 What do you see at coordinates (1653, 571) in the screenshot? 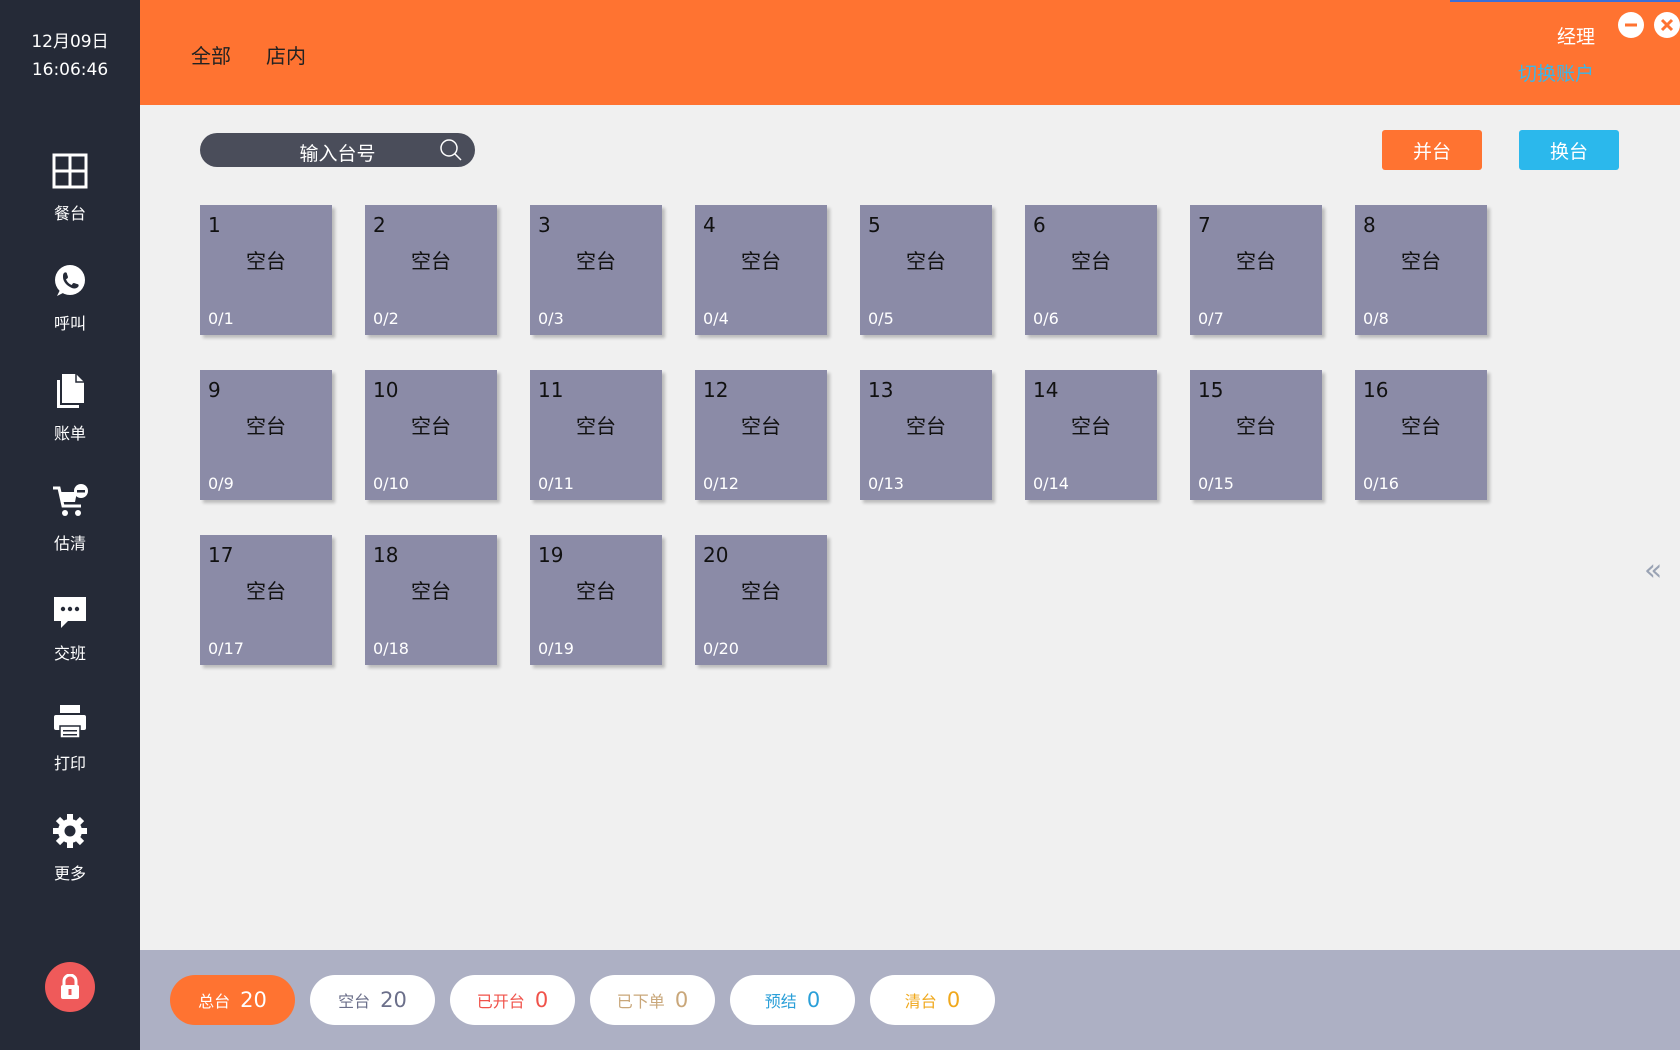
I see `collapse-panel-icon: «` at bounding box center [1653, 571].